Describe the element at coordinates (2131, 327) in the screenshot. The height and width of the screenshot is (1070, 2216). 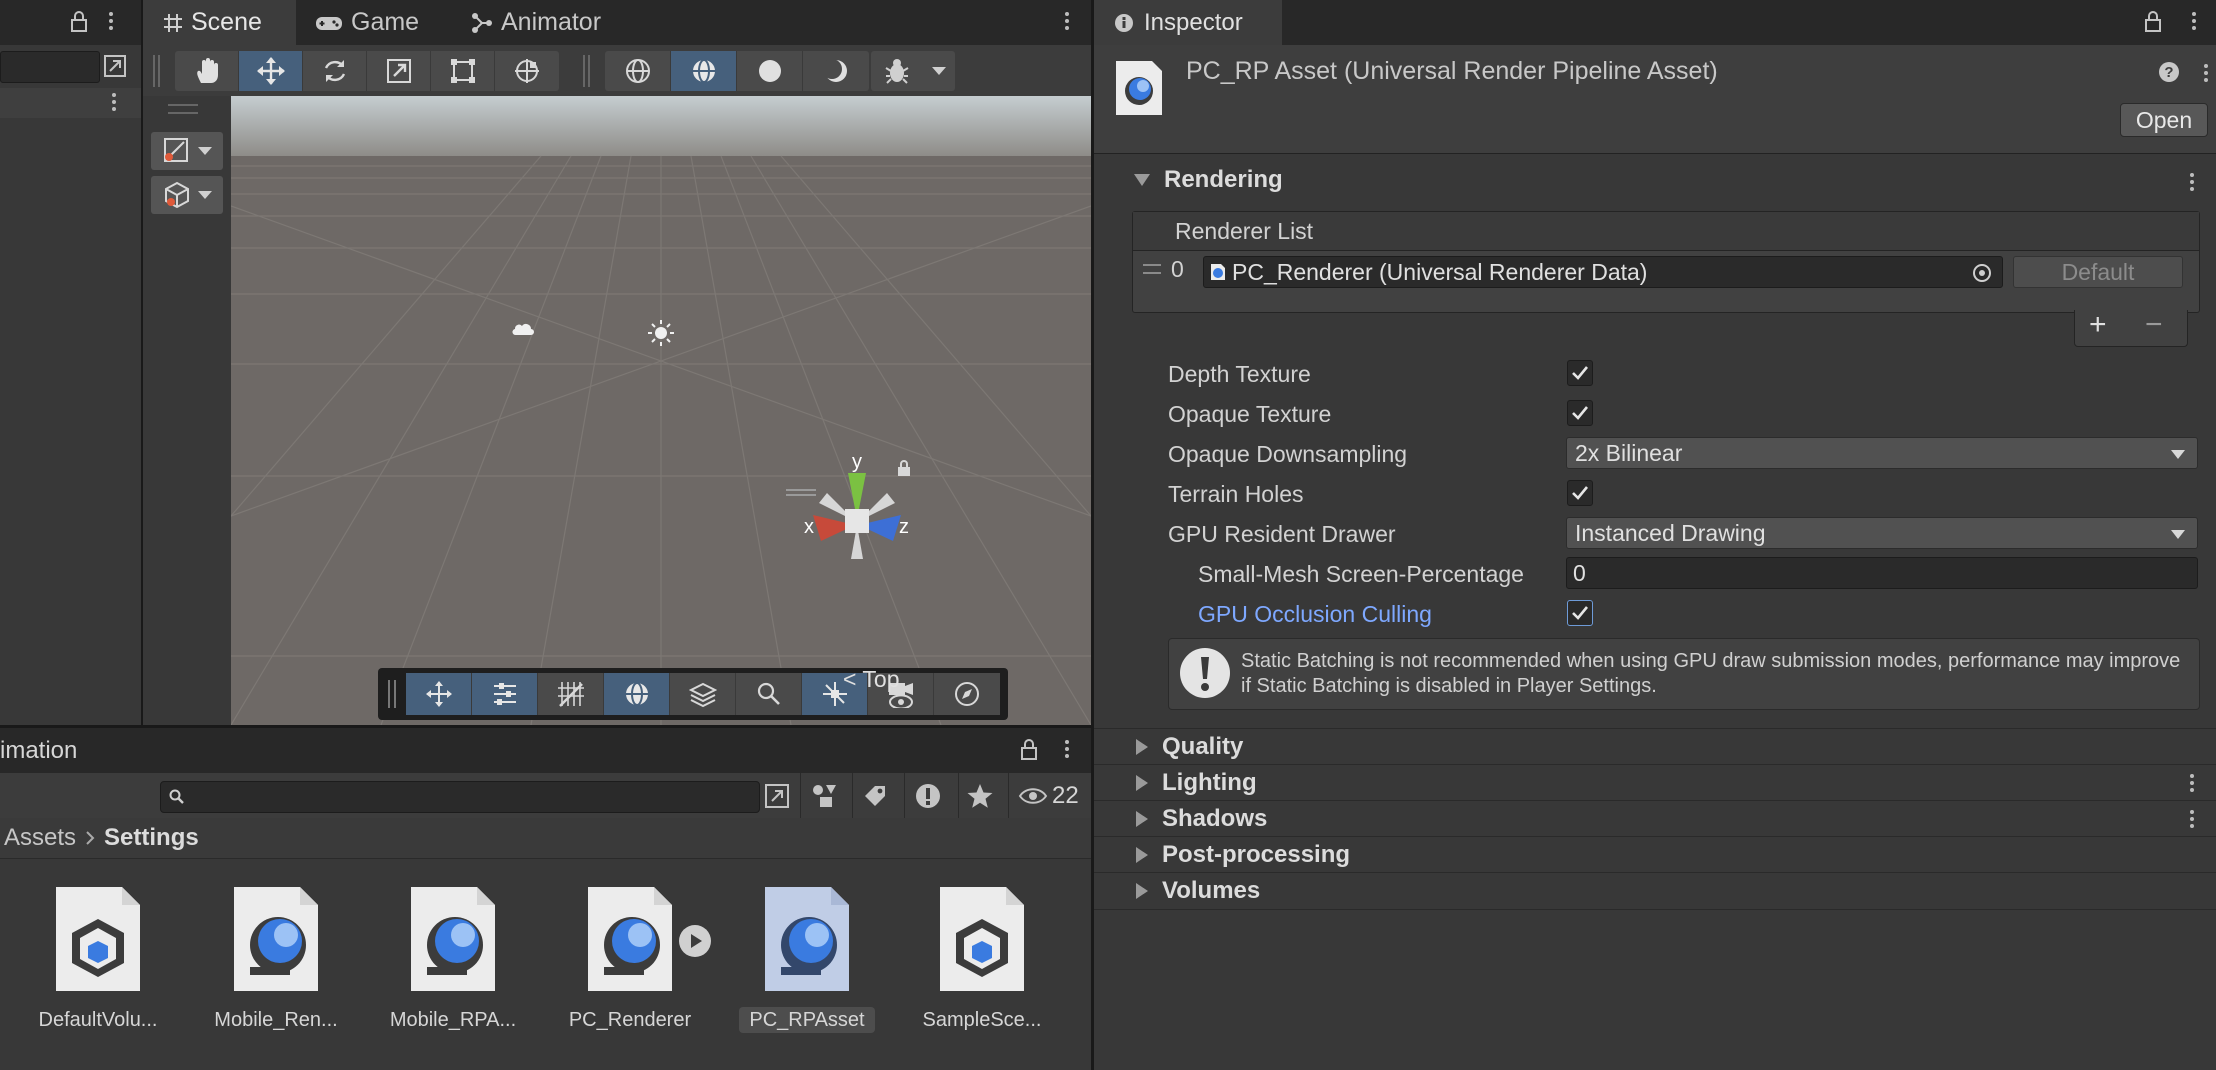
I see `list-add-remove: + −` at that location.